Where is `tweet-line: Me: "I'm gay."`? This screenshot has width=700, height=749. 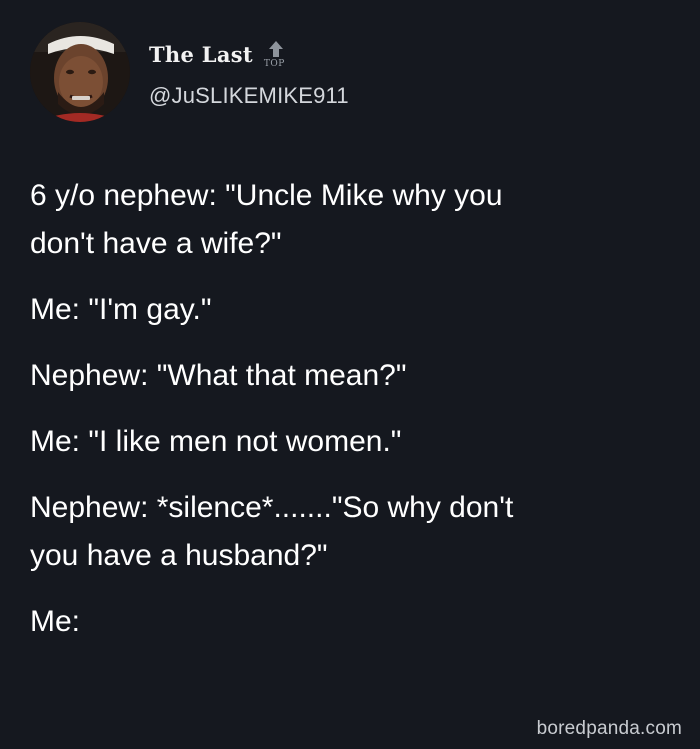
tweet-line: Me: "I'm gay." is located at coordinates (121, 309).